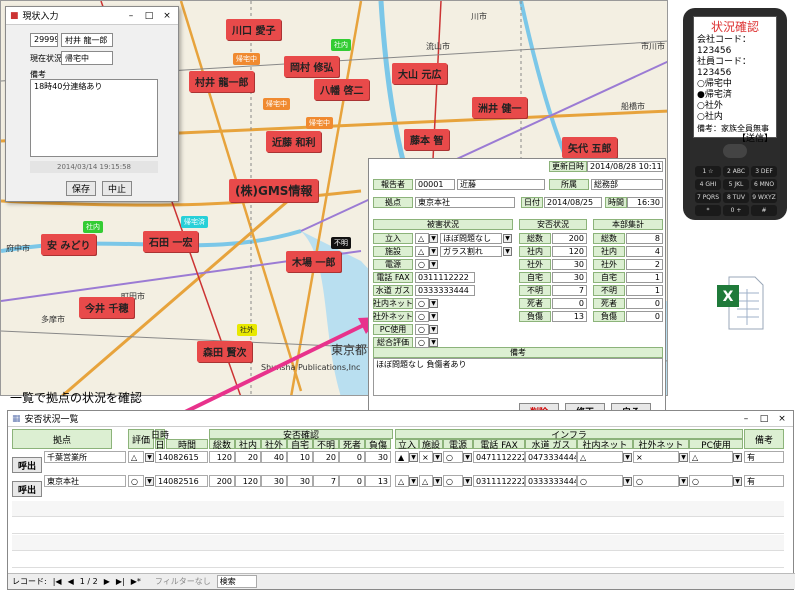 This screenshot has height=594, width=799. Describe the element at coordinates (764, 197) in the screenshot. I see `phone-key: 9 WXYZ` at that location.